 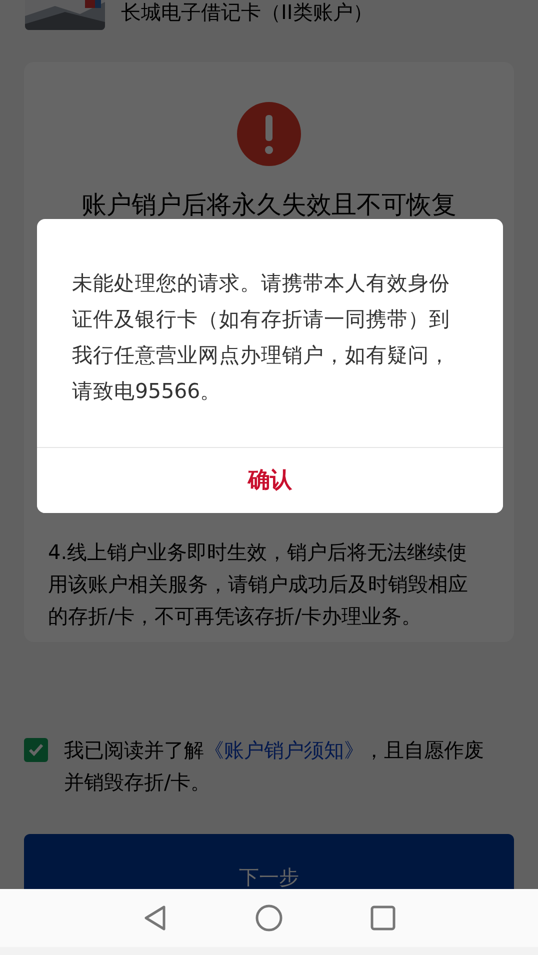 What do you see at coordinates (274, 766) in the screenshot?
I see `agreement-text: 我已阅读并了解《账户销户须知》，且自愿作废并销毁存折/卡。` at bounding box center [274, 766].